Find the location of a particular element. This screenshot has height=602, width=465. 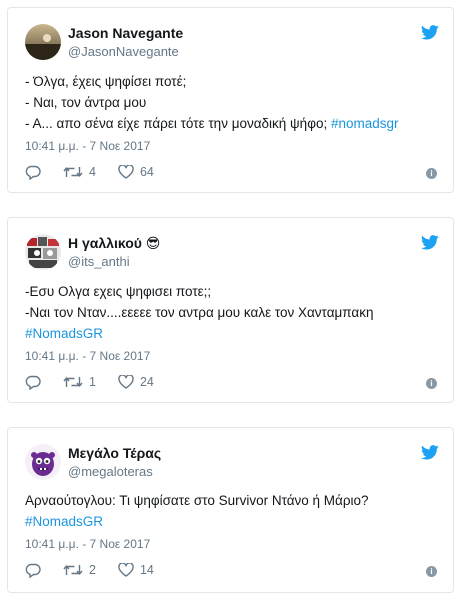

author-name: Jason Navegante is located at coordinates (125, 33).